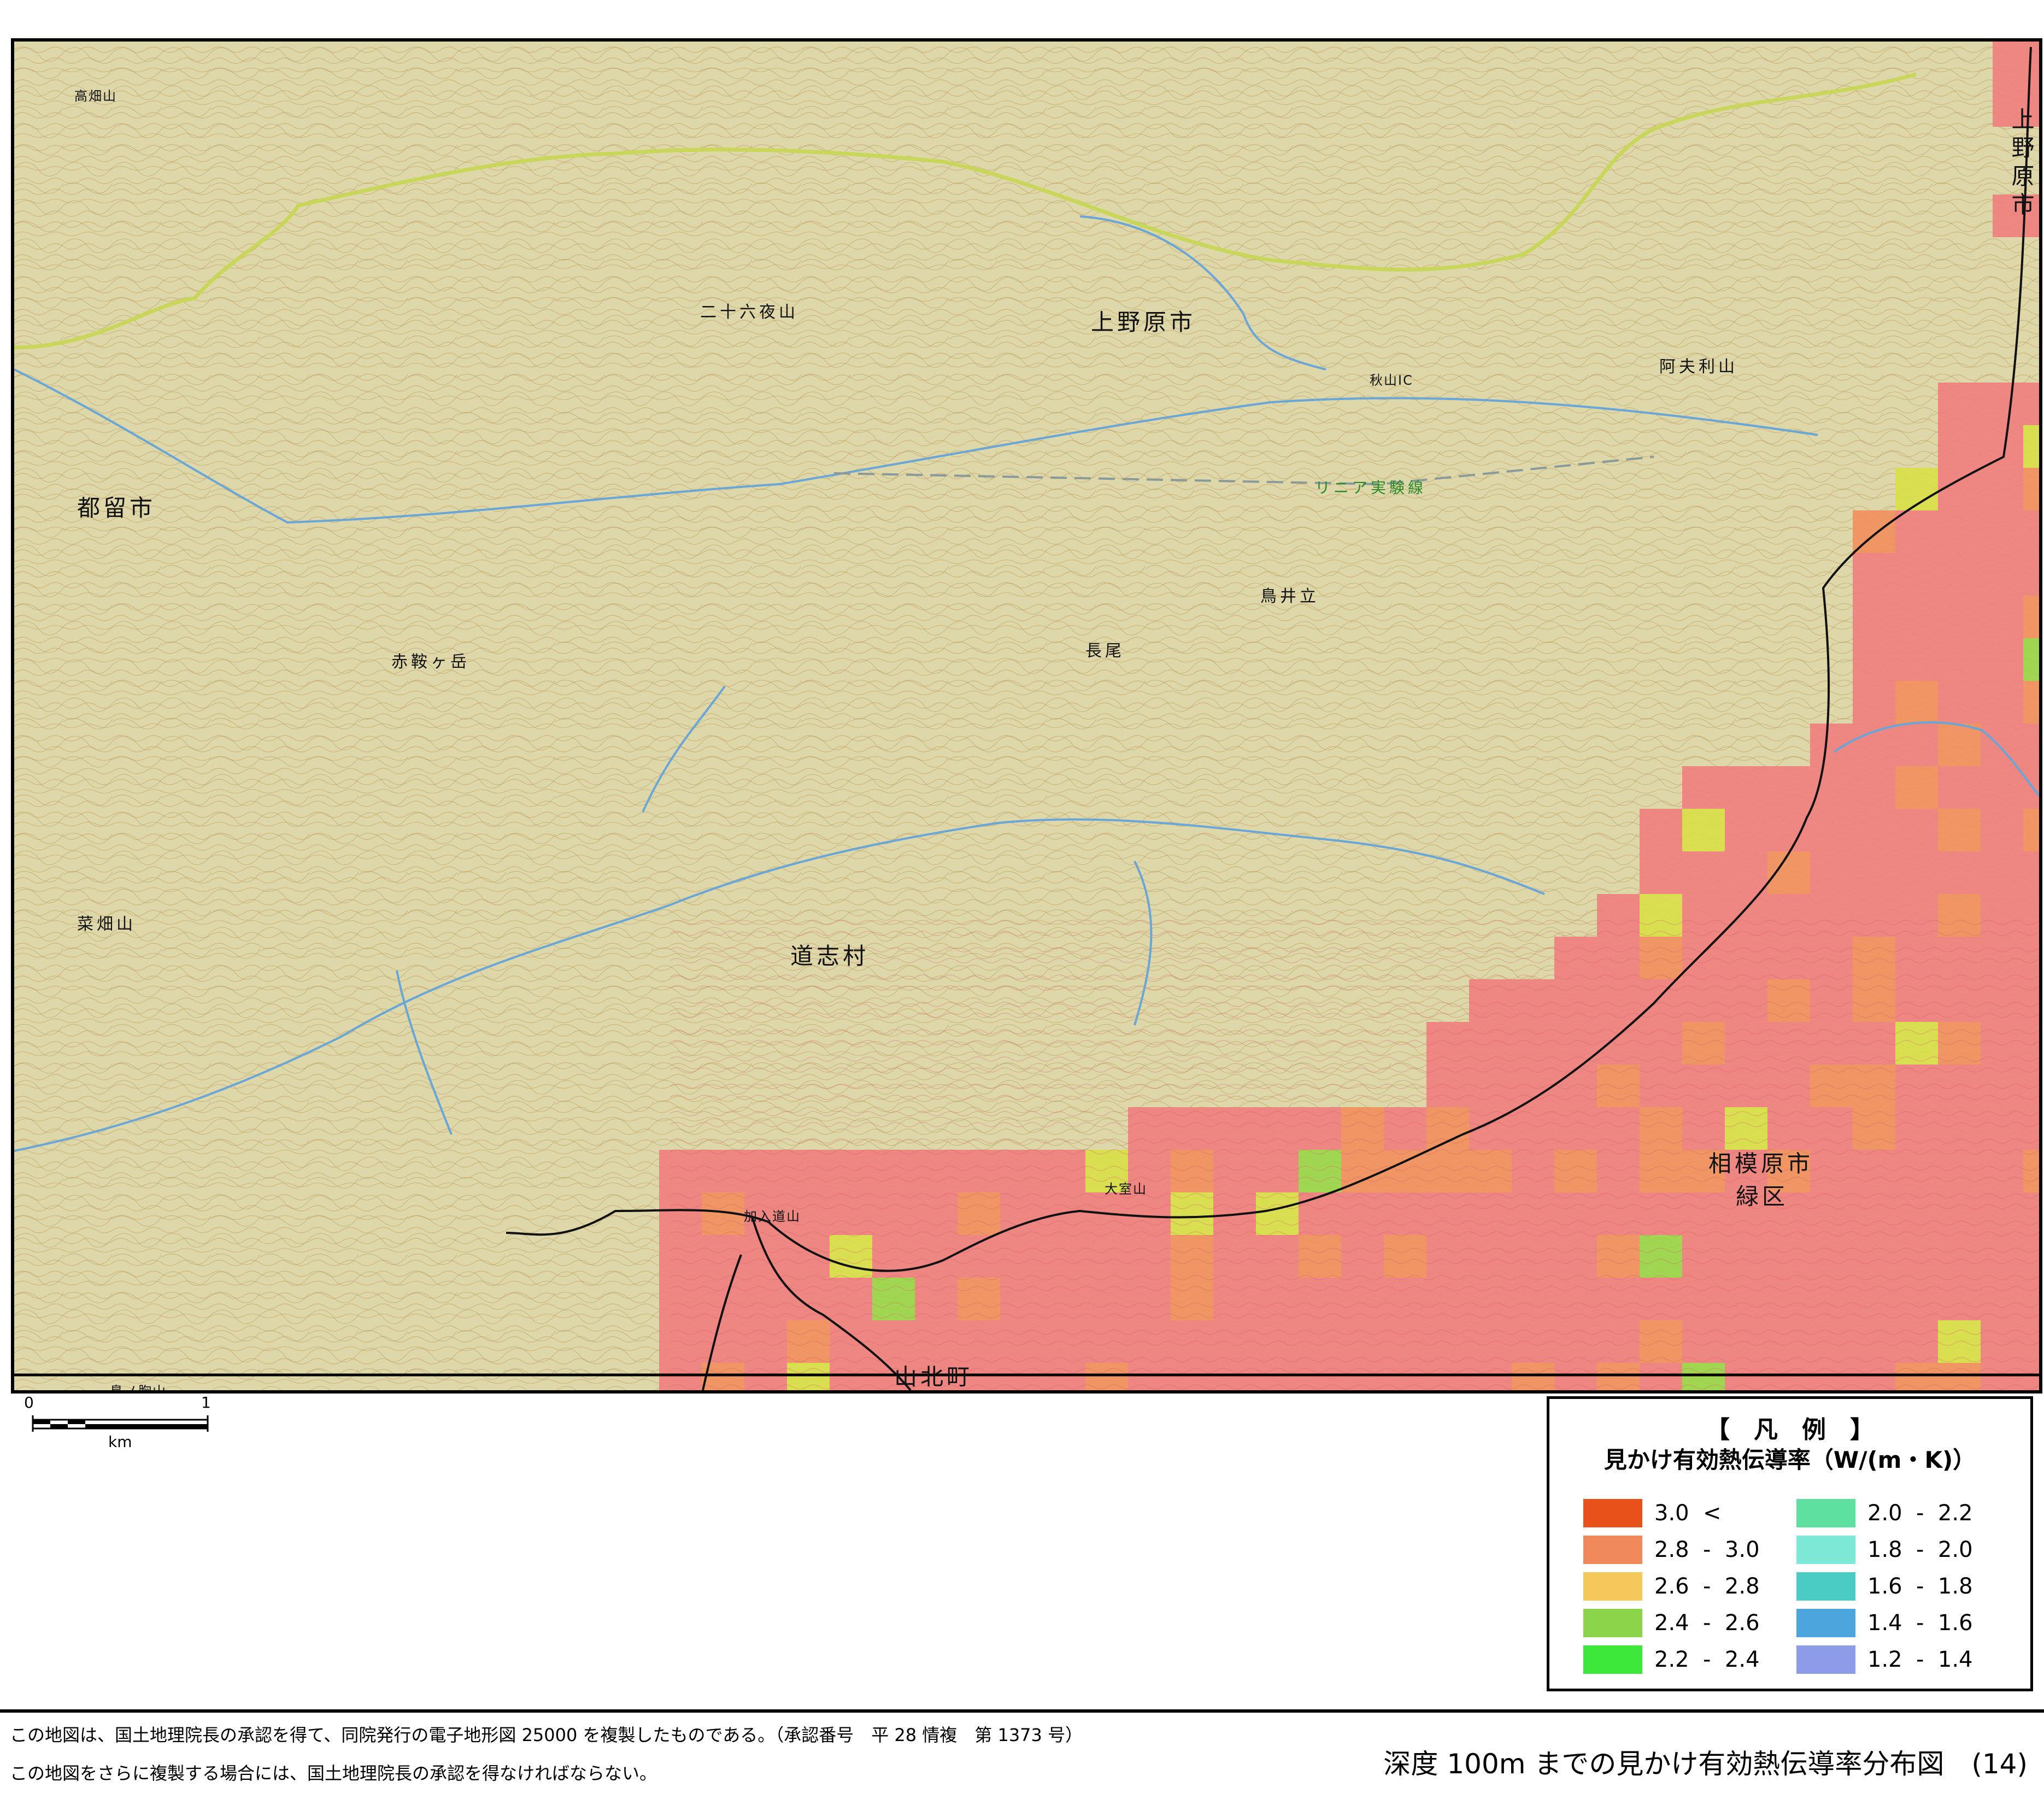  I want to click on label-torii: 鳥井立, so click(1289, 596).